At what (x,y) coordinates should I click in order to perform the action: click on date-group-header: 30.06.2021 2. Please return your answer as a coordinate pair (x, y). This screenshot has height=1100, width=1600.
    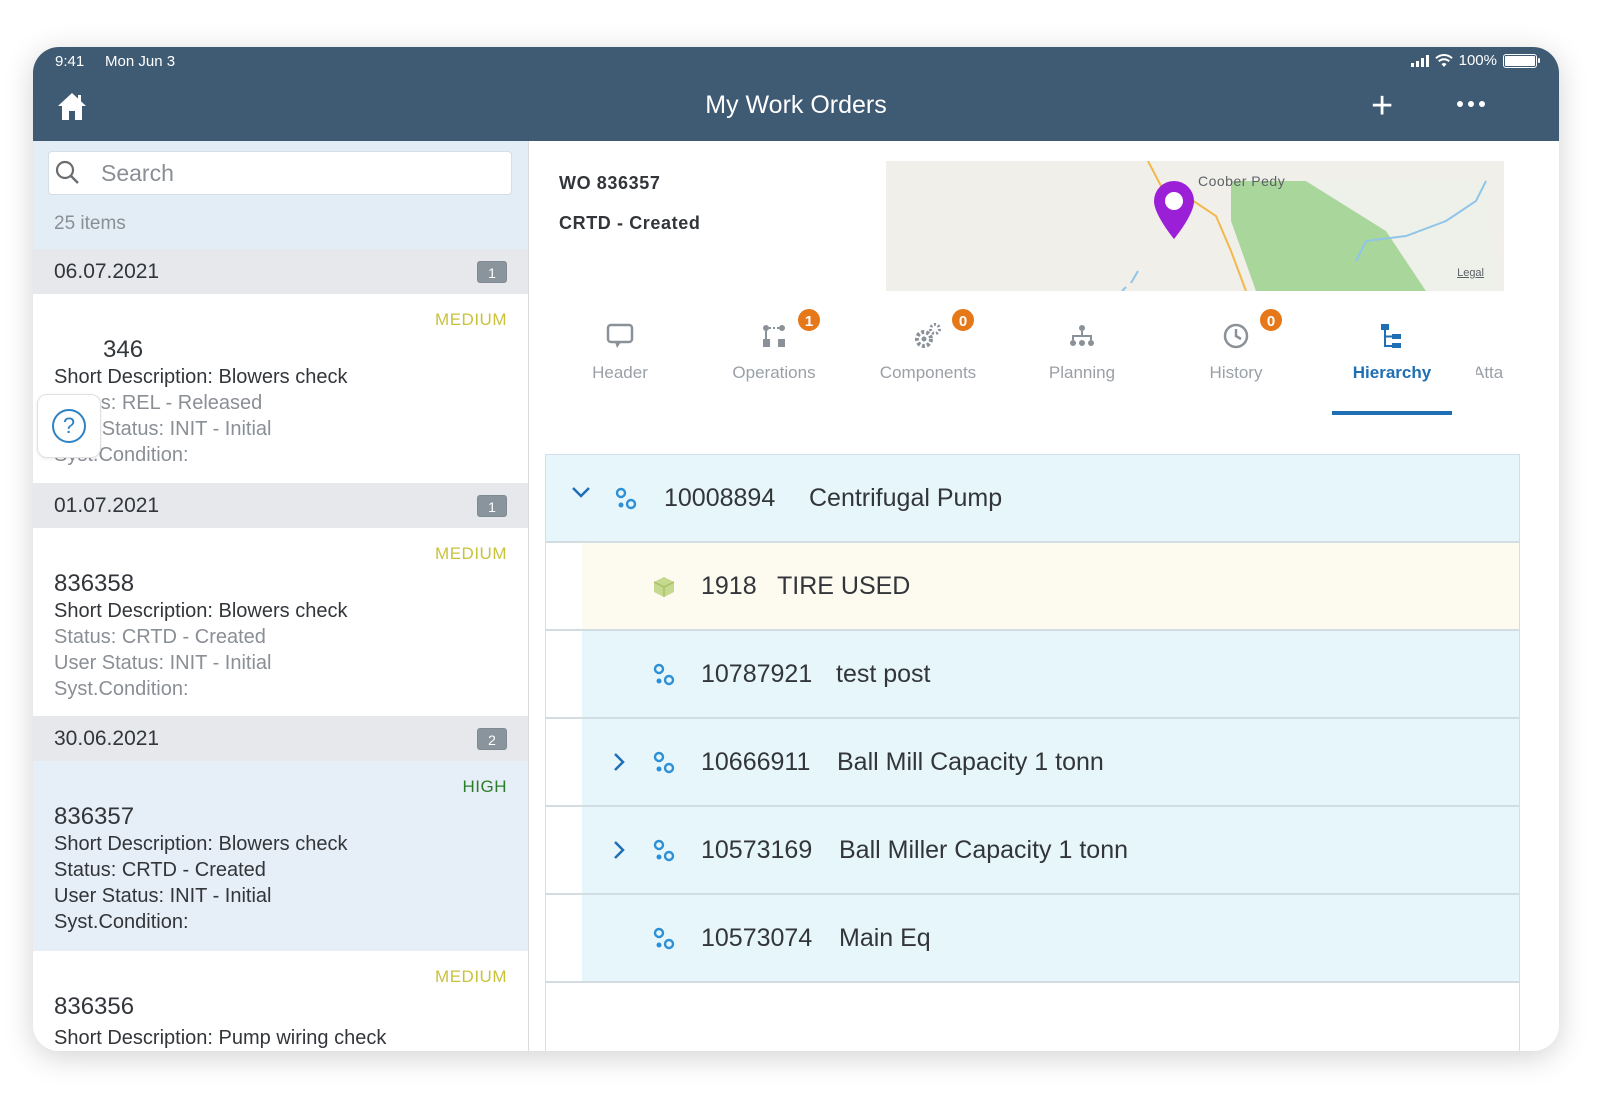
    Looking at the image, I should click on (280, 738).